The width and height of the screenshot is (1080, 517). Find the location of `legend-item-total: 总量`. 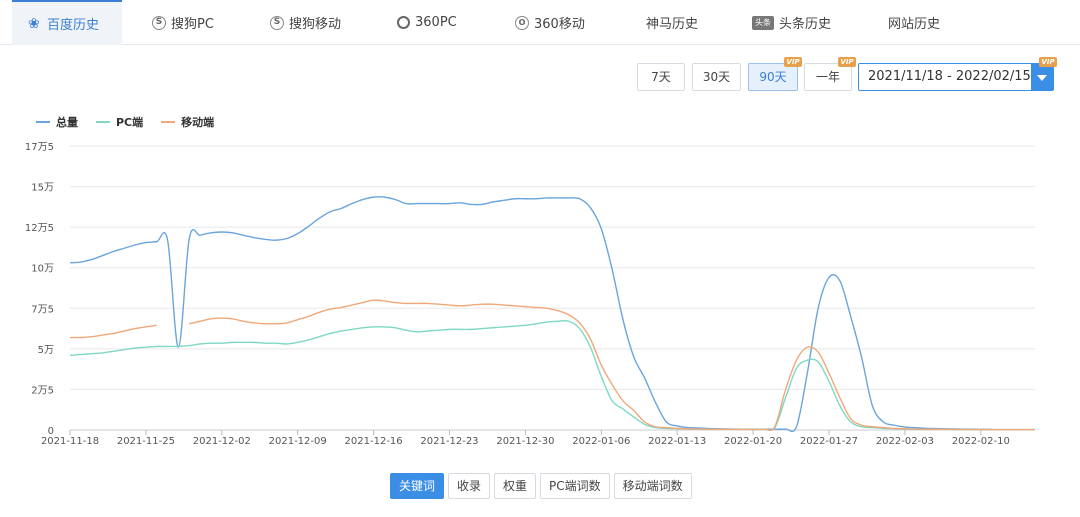

legend-item-total: 总量 is located at coordinates (57, 122).